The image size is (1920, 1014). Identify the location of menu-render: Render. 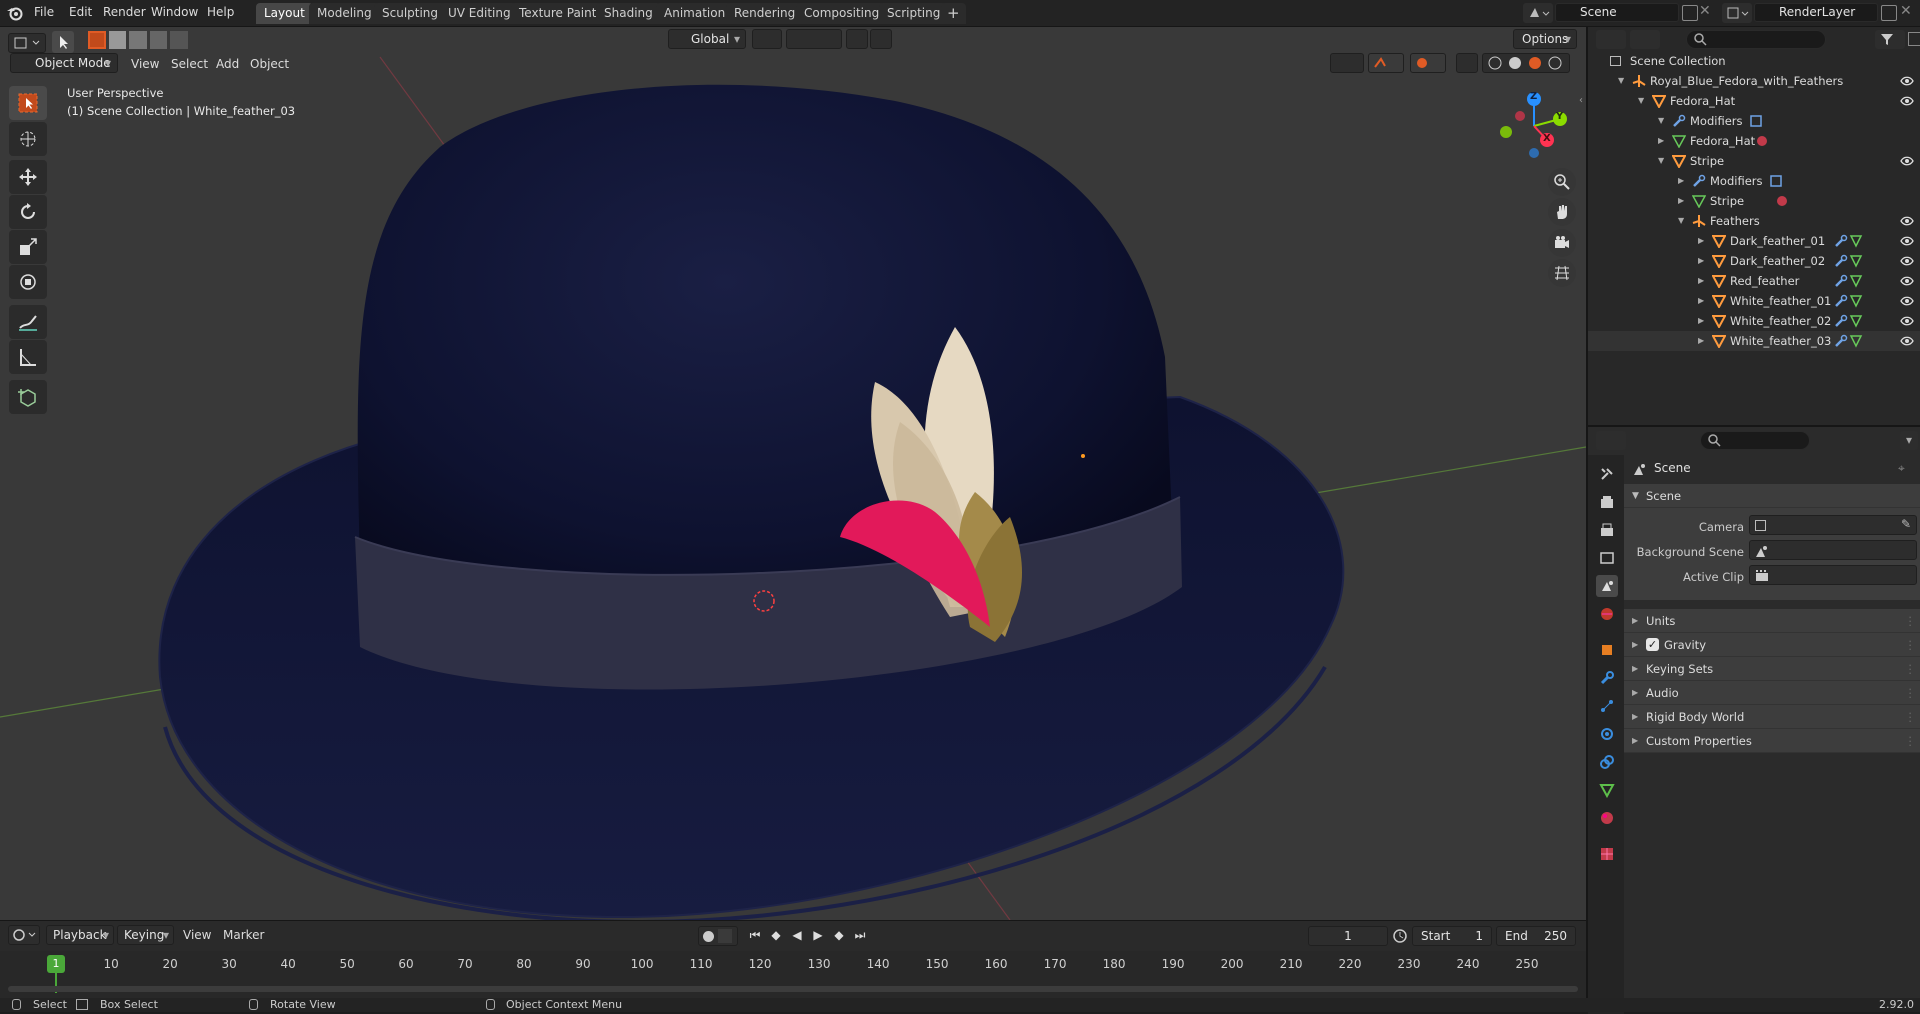
(124, 12).